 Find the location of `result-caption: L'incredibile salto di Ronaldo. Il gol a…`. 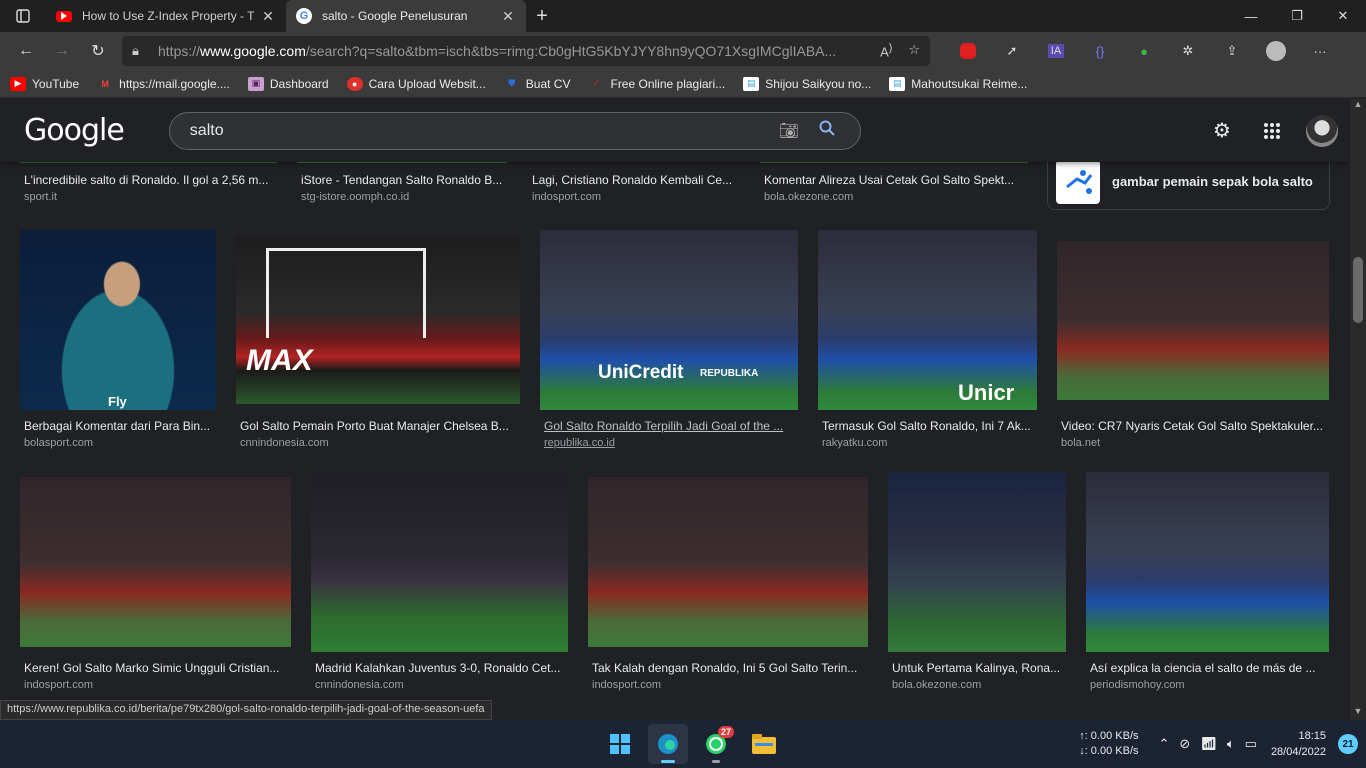

result-caption: L'incredibile salto di Ronaldo. Il gol a… is located at coordinates (150, 180).